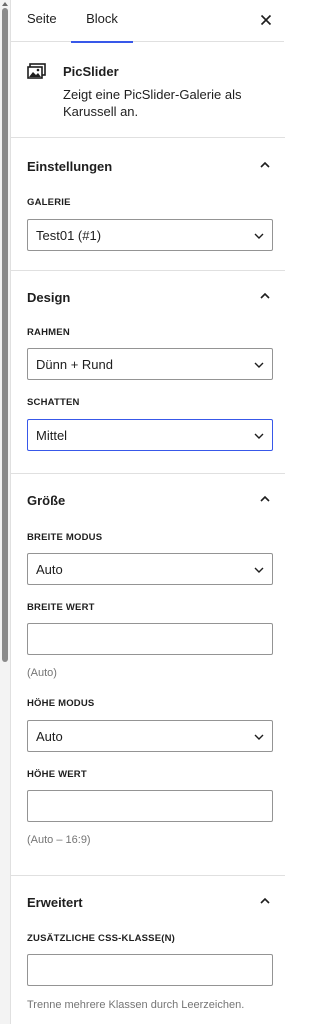 This screenshot has height=1024, width=320. What do you see at coordinates (150, 806) in the screenshot?
I see `hoehe-wert-input` at bounding box center [150, 806].